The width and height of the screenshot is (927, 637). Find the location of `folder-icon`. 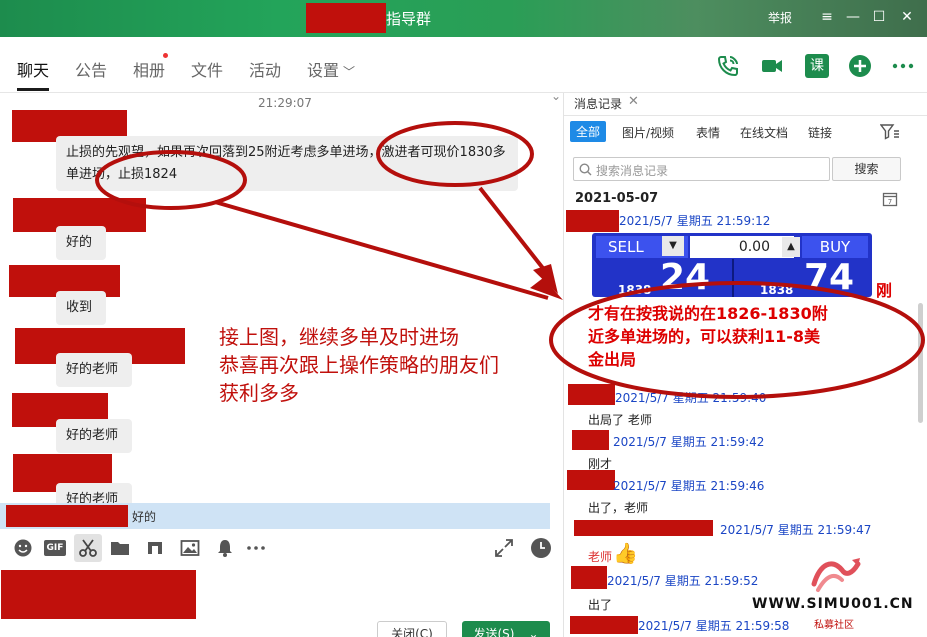

folder-icon is located at coordinates (120, 548).